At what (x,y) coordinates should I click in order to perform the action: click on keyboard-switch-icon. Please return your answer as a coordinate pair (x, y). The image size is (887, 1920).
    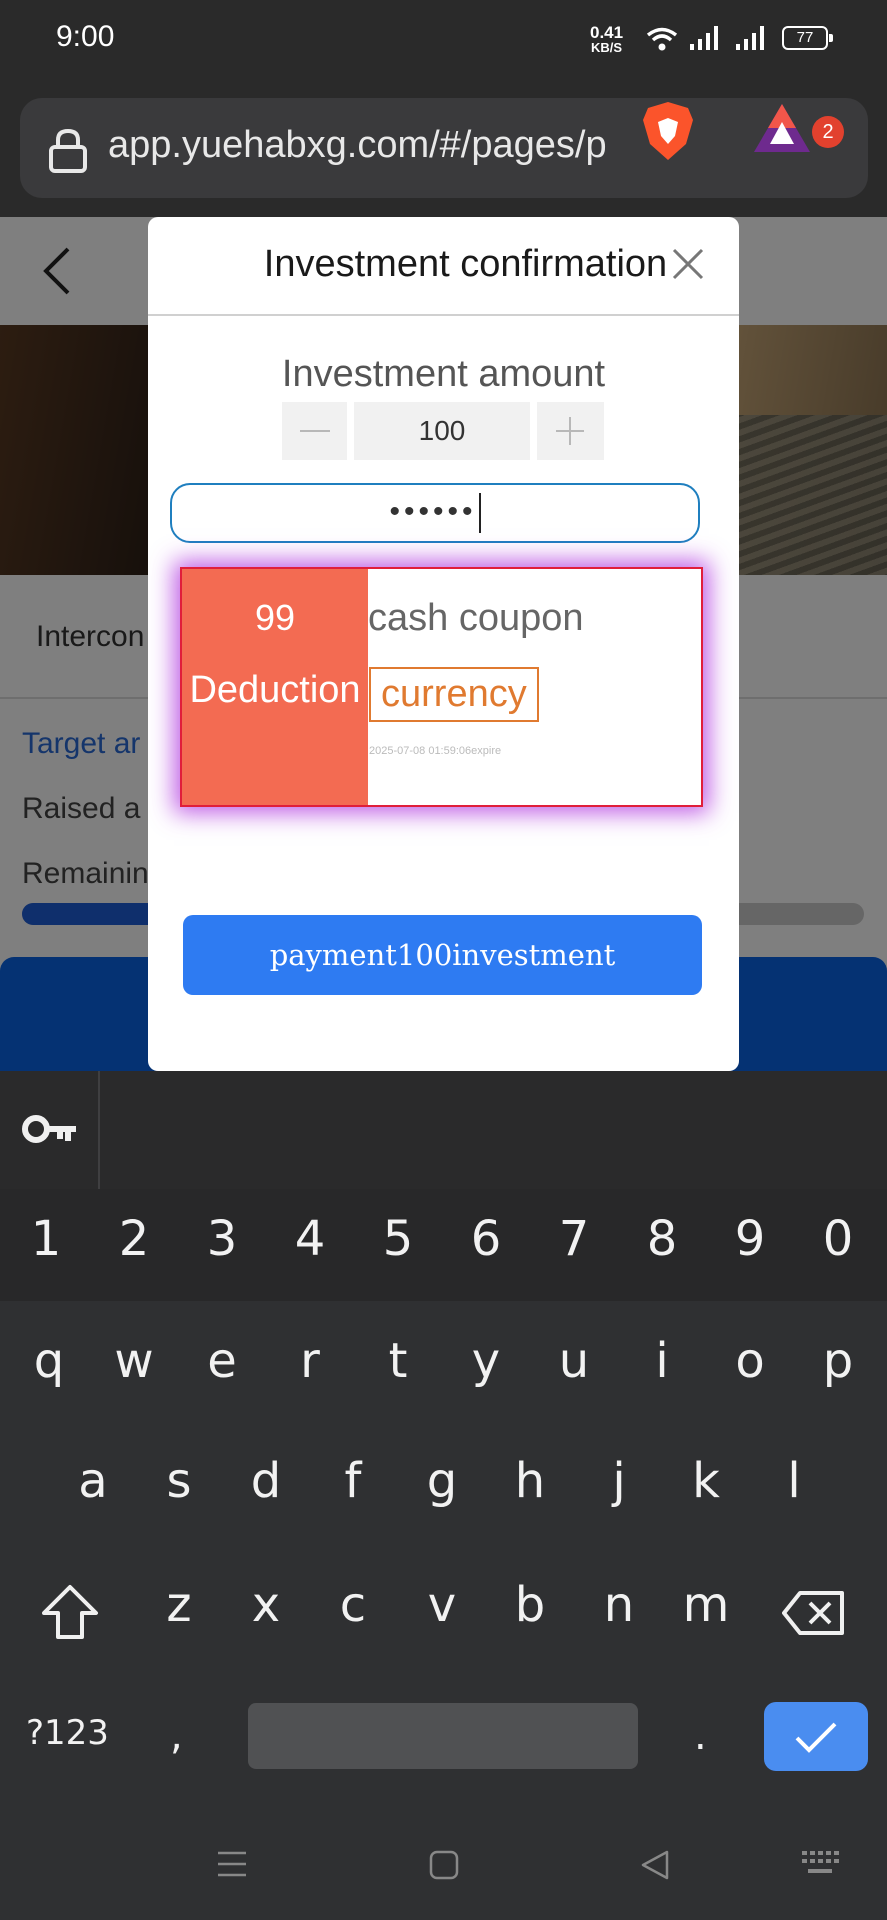
    Looking at the image, I should click on (820, 1864).